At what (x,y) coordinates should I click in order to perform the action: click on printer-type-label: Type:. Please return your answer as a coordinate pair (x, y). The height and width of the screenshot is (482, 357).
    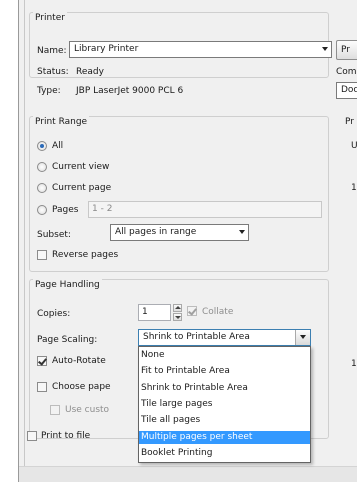
    Looking at the image, I should click on (49, 91).